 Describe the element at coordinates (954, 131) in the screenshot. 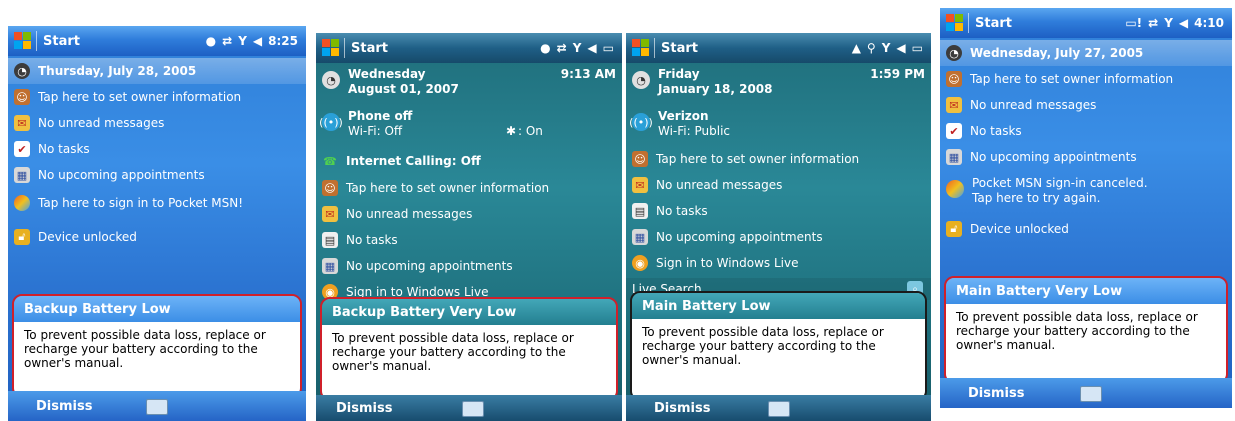

I see `tasks-check-icon: ✔` at that location.